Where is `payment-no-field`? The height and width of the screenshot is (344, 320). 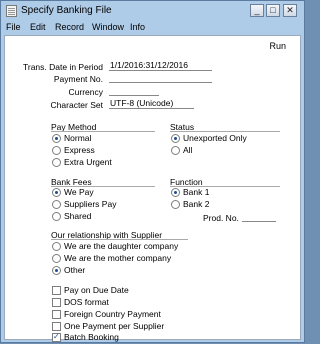 payment-no-field is located at coordinates (160, 78).